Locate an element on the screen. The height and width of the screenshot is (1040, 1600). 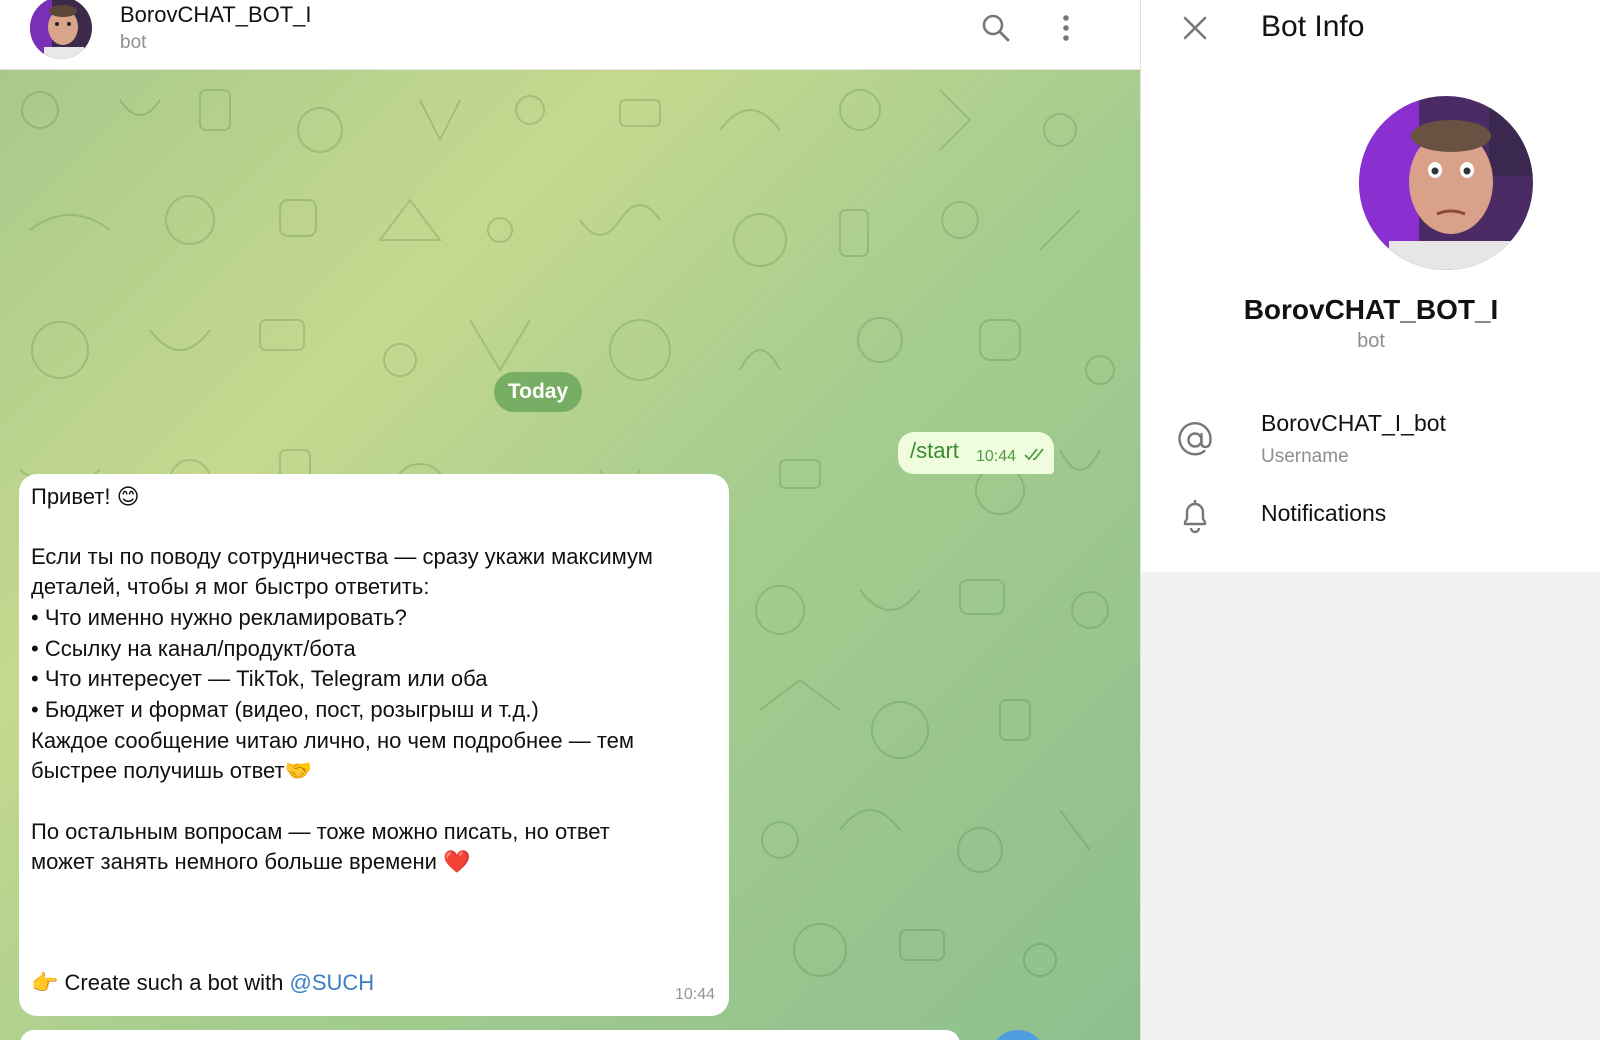
double-check-icon is located at coordinates (1036, 457).